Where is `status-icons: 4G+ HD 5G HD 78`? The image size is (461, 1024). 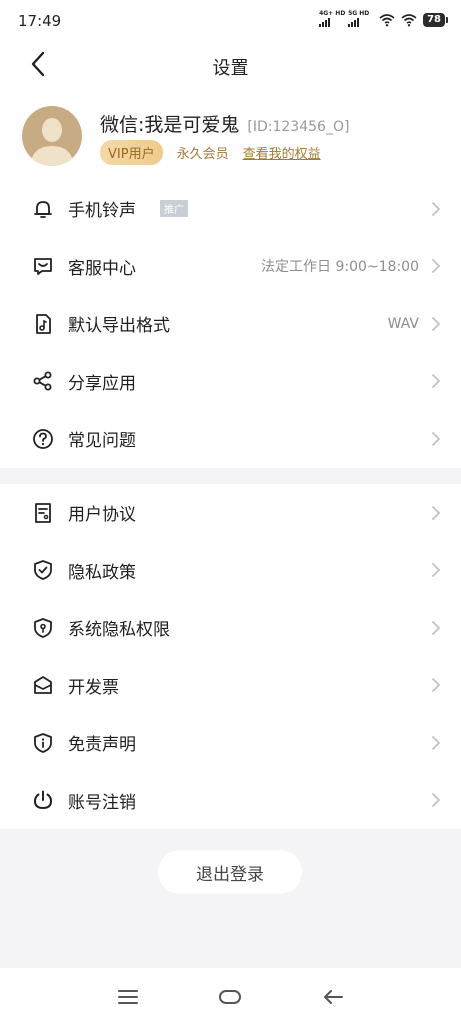
status-icons: 4G+ HD 5G HD 78 is located at coordinates (383, 18).